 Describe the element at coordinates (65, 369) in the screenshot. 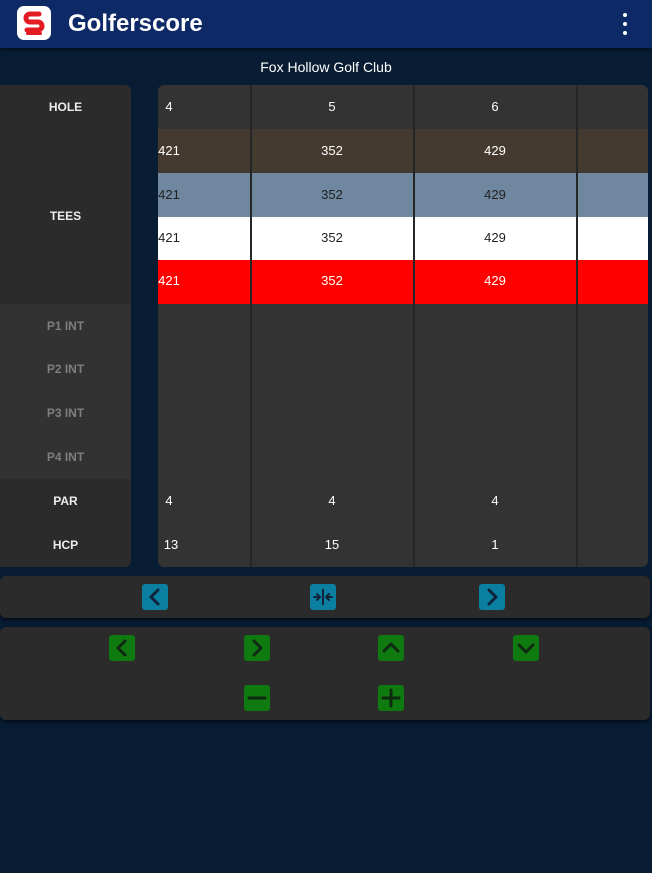

I see `label-player-2: P2 INT` at that location.